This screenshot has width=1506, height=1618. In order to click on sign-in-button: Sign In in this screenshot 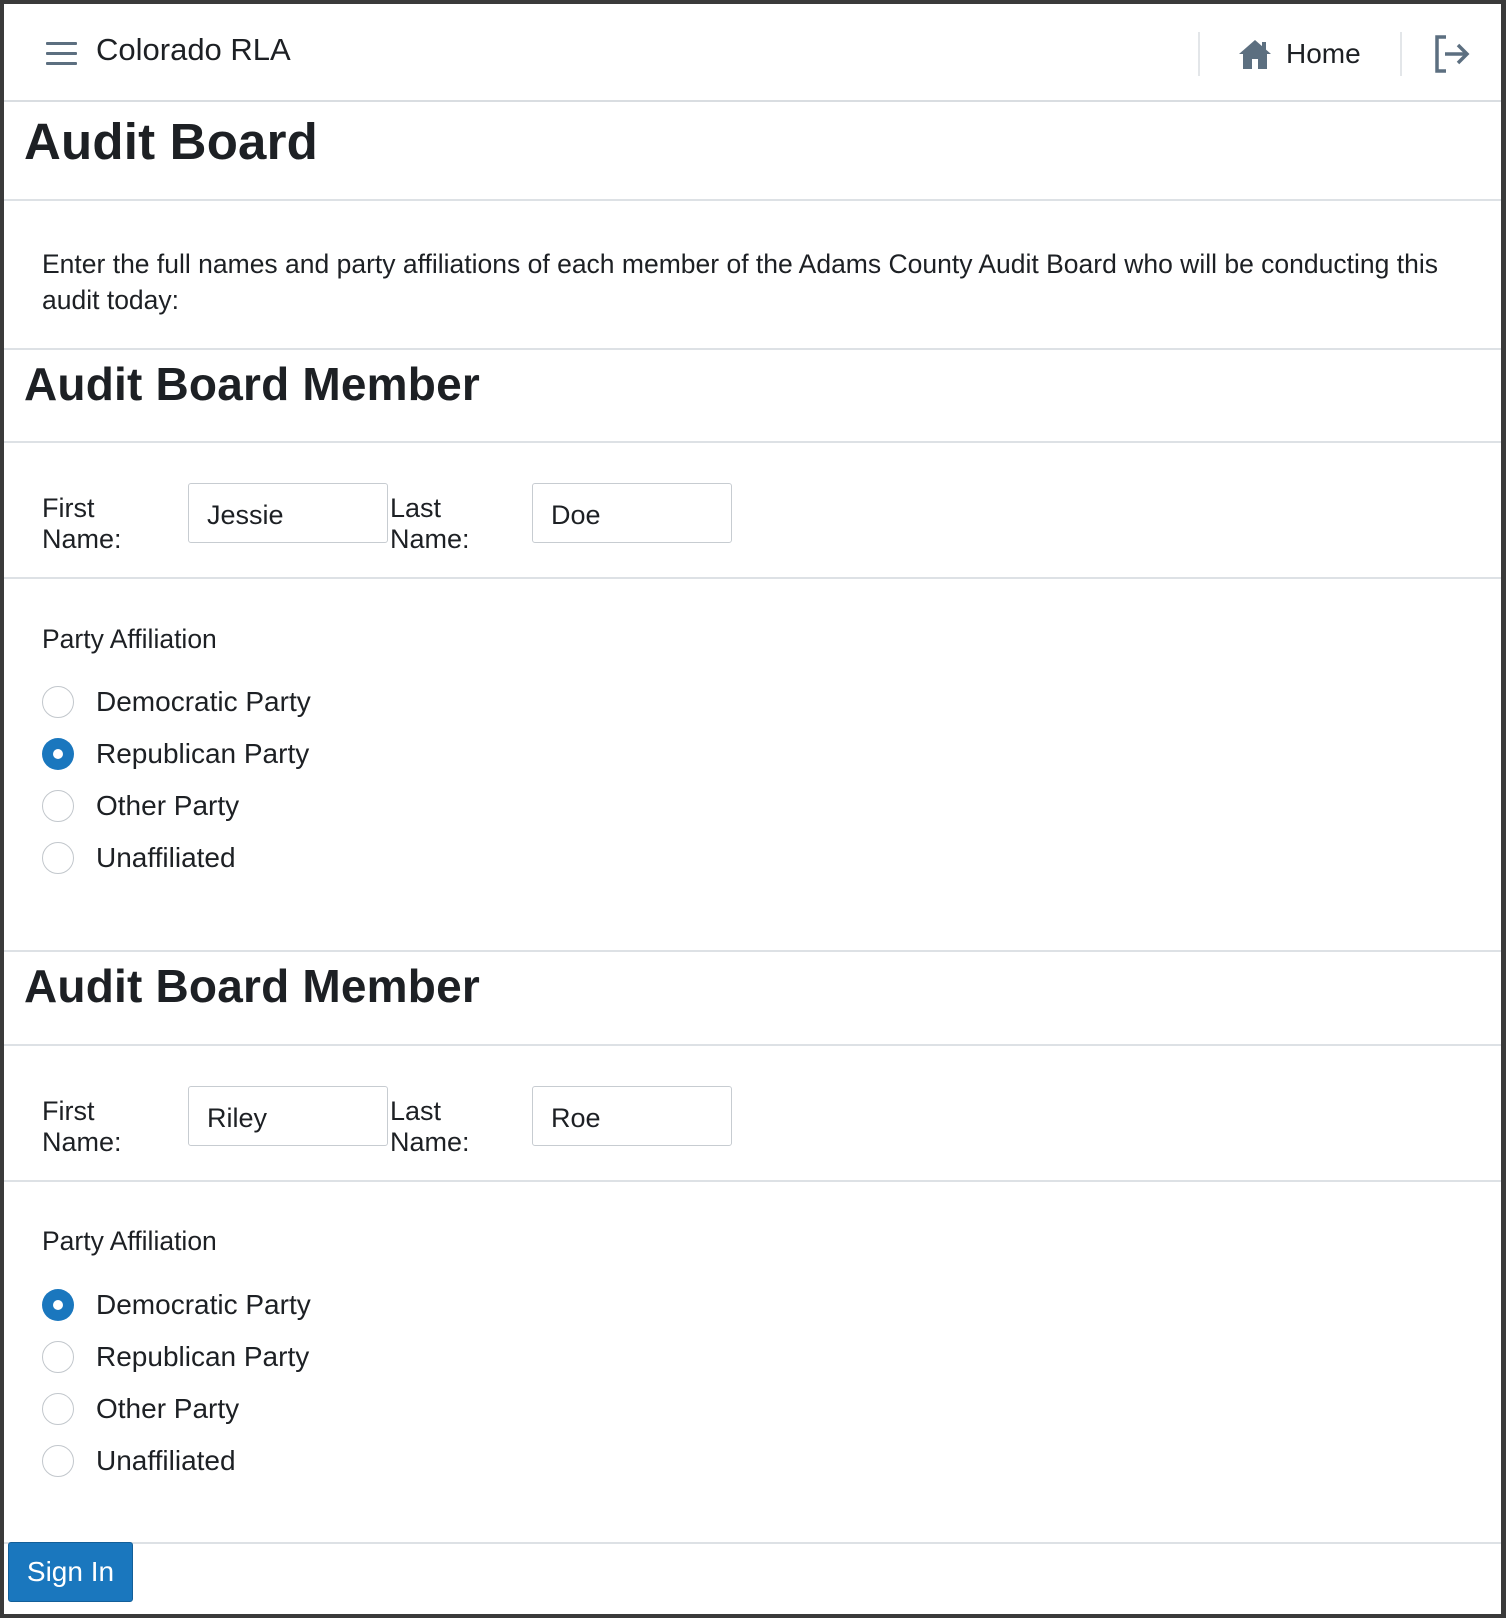, I will do `click(70, 1572)`.